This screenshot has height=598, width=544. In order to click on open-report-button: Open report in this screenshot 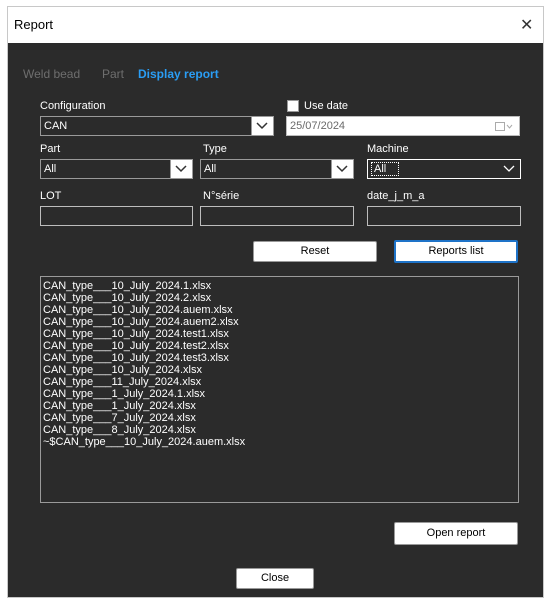, I will do `click(456, 533)`.